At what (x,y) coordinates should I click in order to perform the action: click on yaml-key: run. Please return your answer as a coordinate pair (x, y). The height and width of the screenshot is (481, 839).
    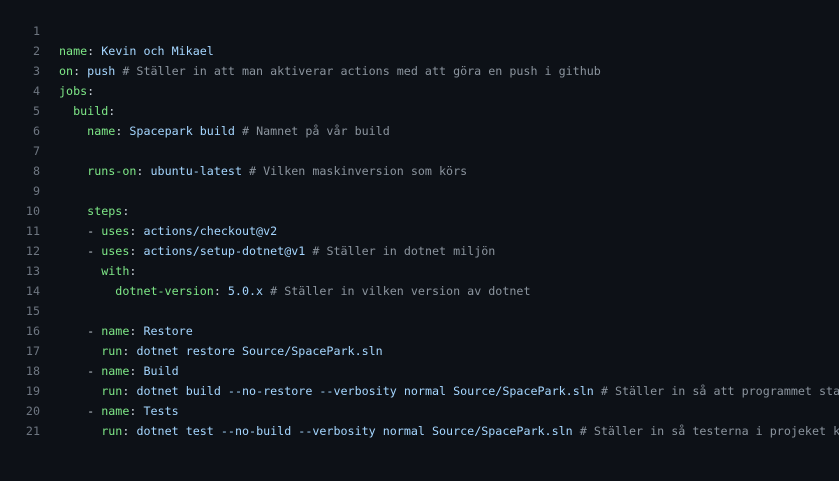
    Looking at the image, I should click on (112, 431).